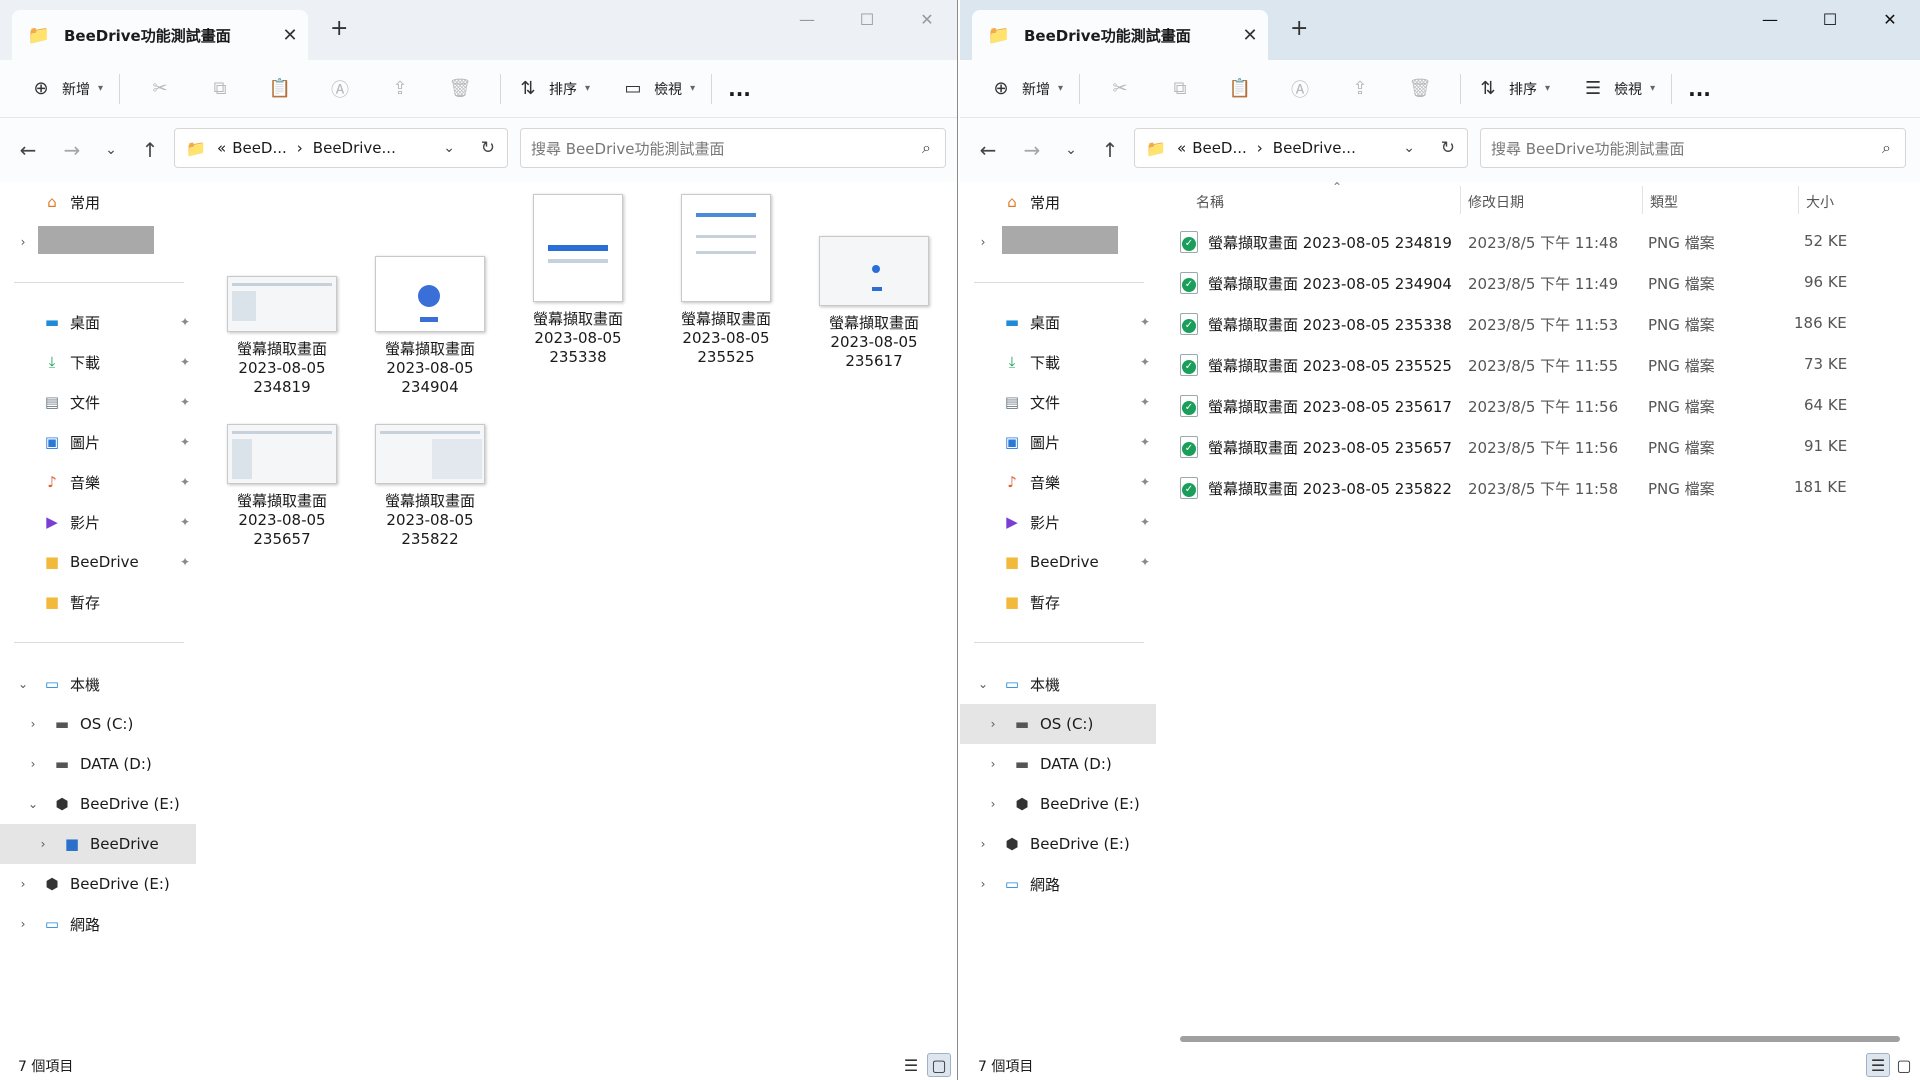  Describe the element at coordinates (98, 402) in the screenshot. I see `sidebar-item-documents: ▤ 文件 ✦` at that location.